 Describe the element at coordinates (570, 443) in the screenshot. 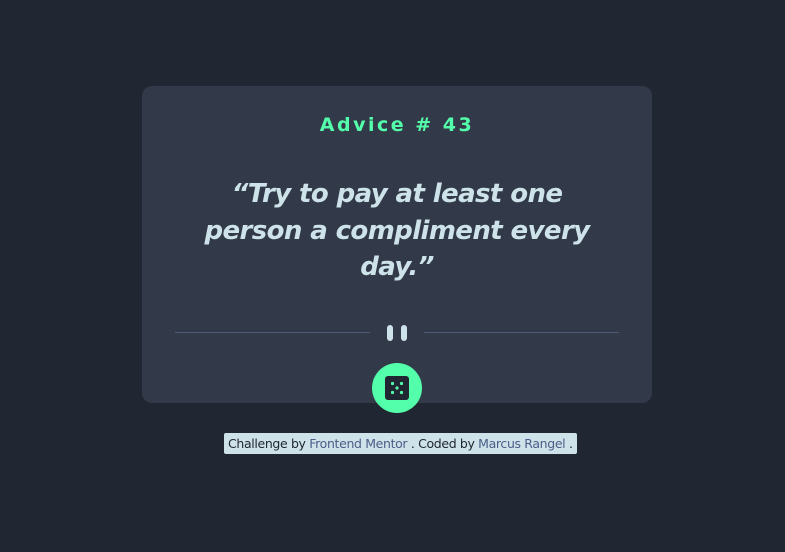

I see `attribution-suffix: .` at that location.